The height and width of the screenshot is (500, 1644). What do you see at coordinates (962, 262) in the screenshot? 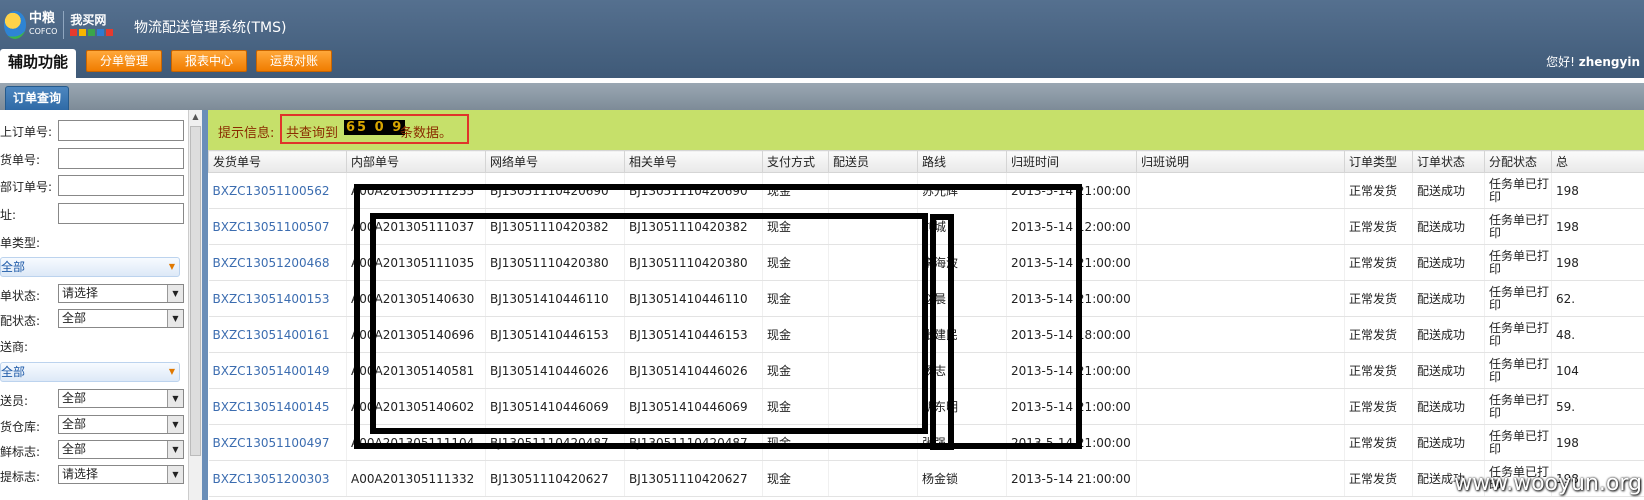
I see `table-cell: 李海波` at bounding box center [962, 262].